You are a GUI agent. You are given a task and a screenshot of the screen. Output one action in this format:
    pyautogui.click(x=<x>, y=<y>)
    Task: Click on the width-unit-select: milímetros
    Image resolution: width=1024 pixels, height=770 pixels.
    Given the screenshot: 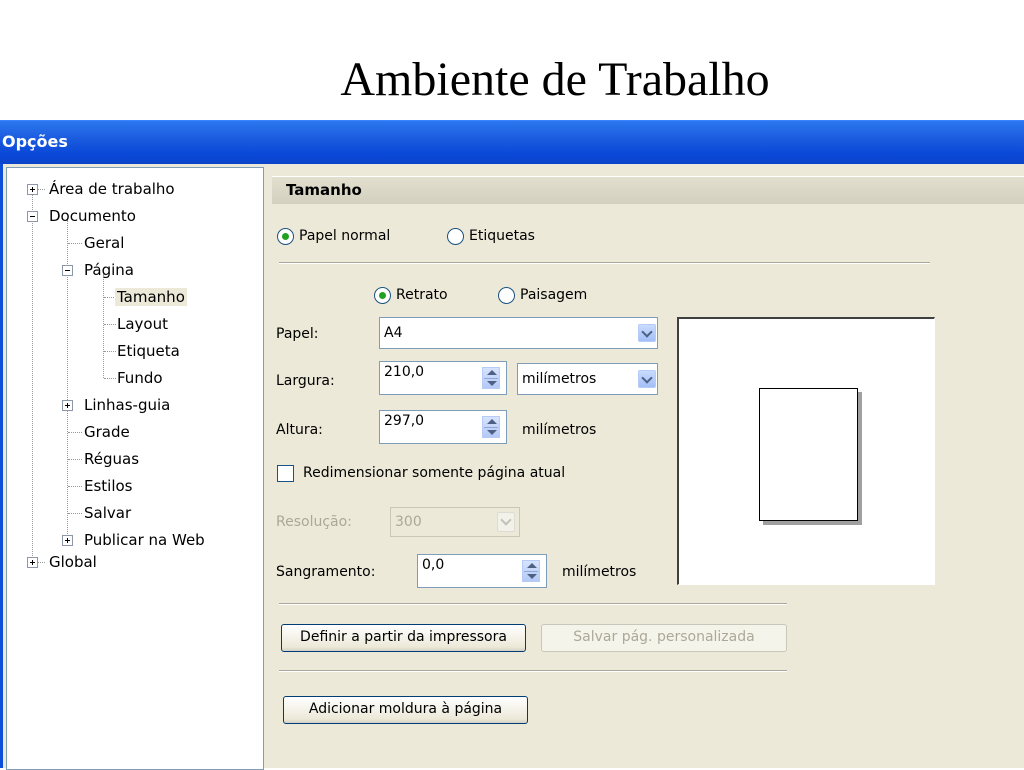 What is the action you would take?
    pyautogui.click(x=587, y=379)
    